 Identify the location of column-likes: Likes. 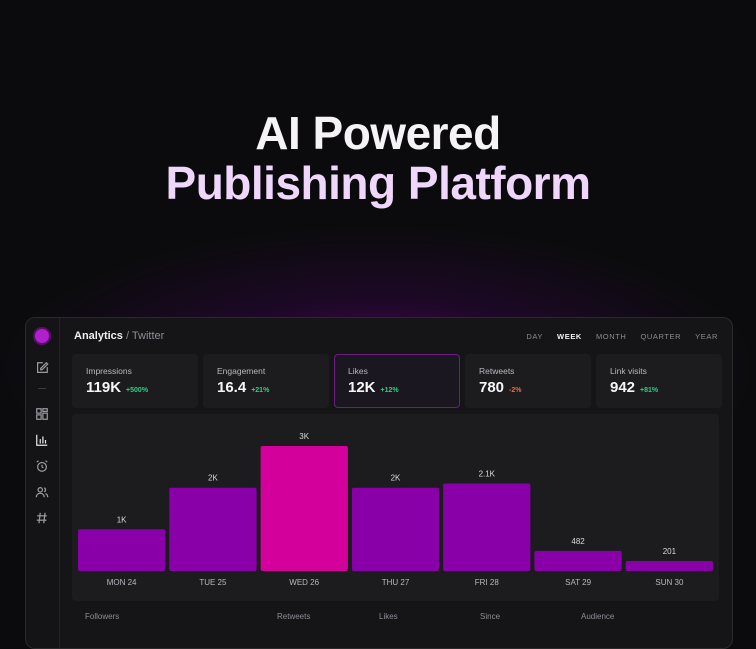
(388, 616).